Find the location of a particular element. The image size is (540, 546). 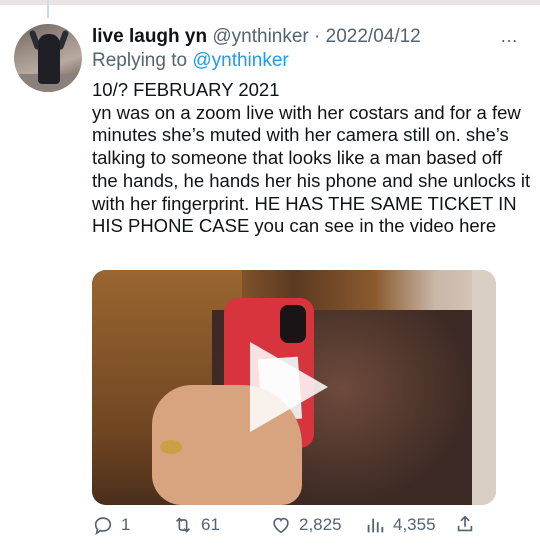

tweet-header: live laugh yn @ynthinker · 2022/04/12 is located at coordinates (256, 37).